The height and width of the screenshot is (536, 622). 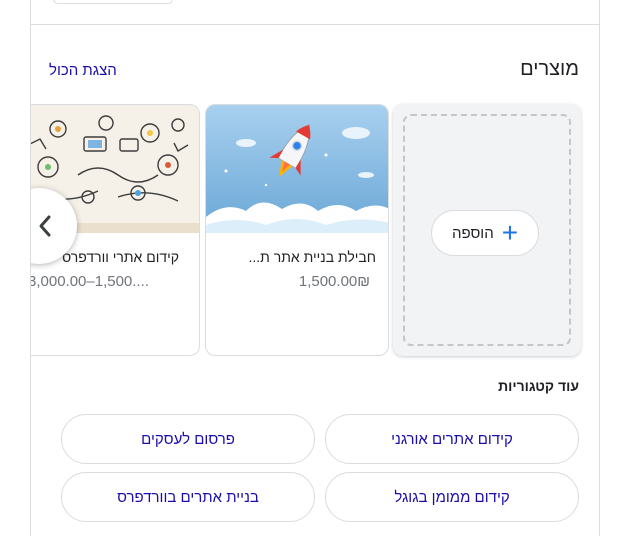 What do you see at coordinates (452, 439) in the screenshot?
I see `category-chip: קידום אתרים אורגני` at bounding box center [452, 439].